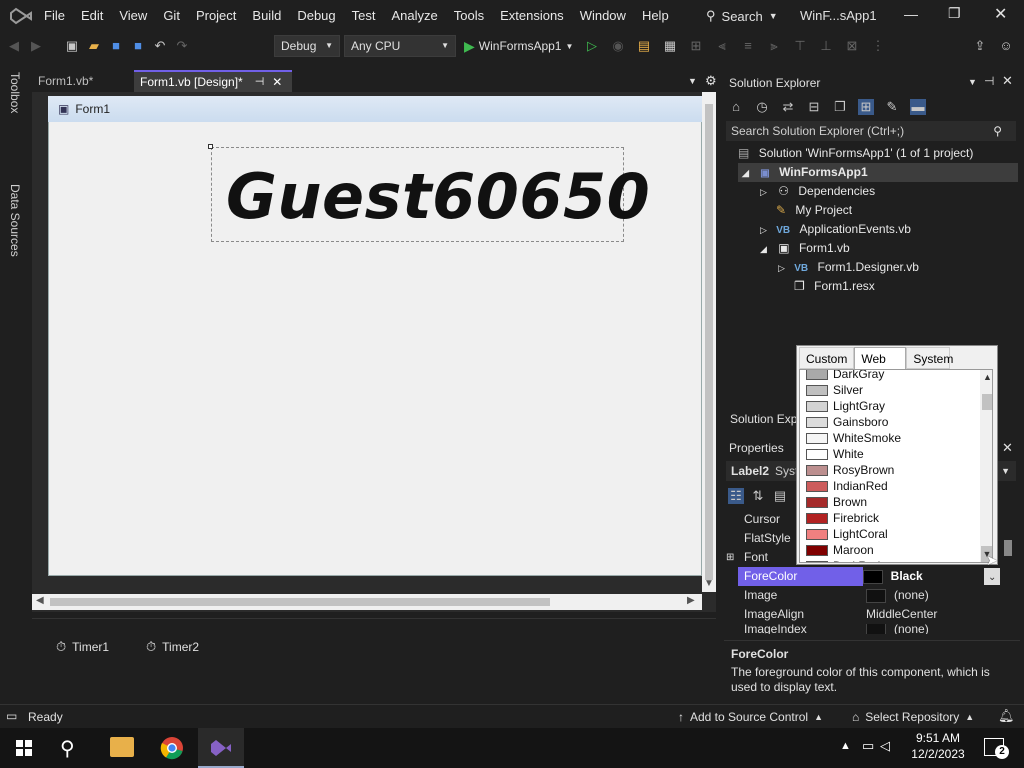  Describe the element at coordinates (880, 358) in the screenshot. I see `tab-web: Web` at that location.